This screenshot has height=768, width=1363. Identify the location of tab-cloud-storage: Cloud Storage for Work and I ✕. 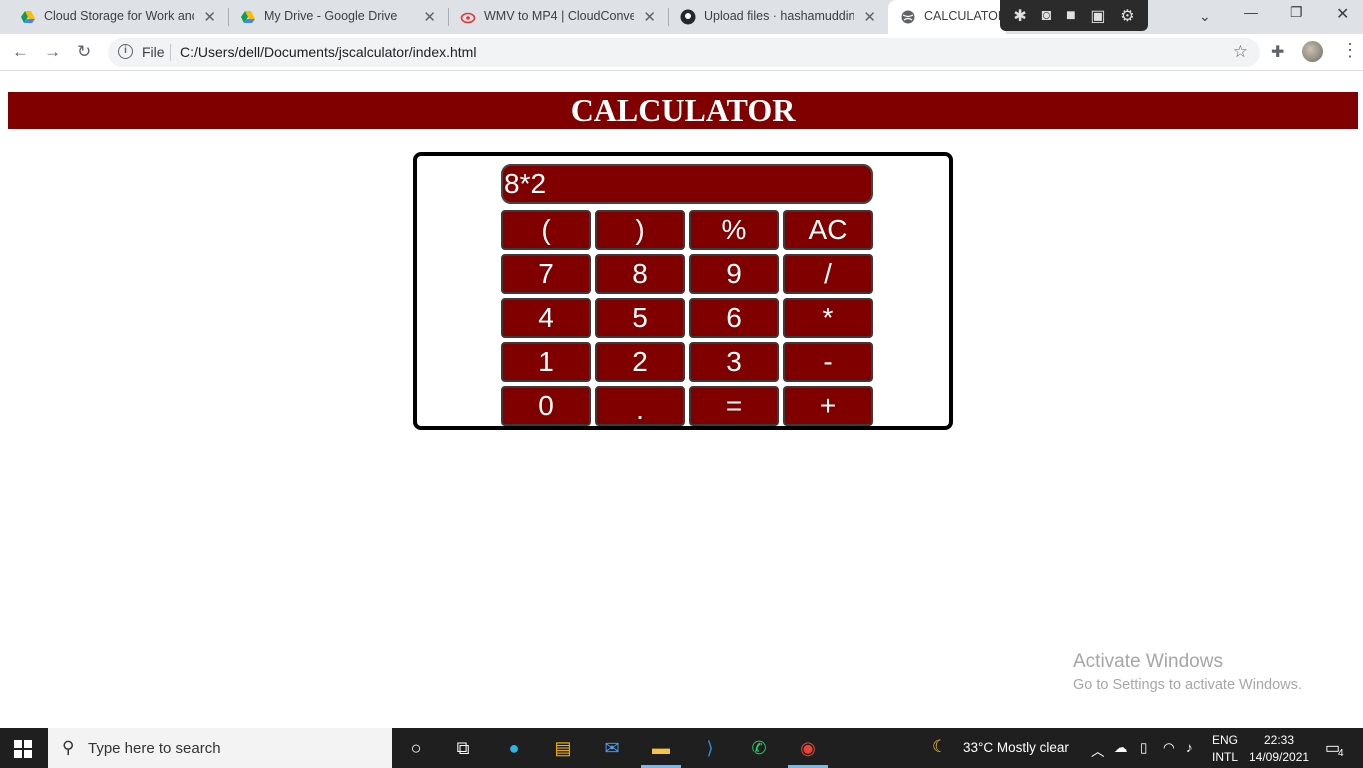
(117, 17).